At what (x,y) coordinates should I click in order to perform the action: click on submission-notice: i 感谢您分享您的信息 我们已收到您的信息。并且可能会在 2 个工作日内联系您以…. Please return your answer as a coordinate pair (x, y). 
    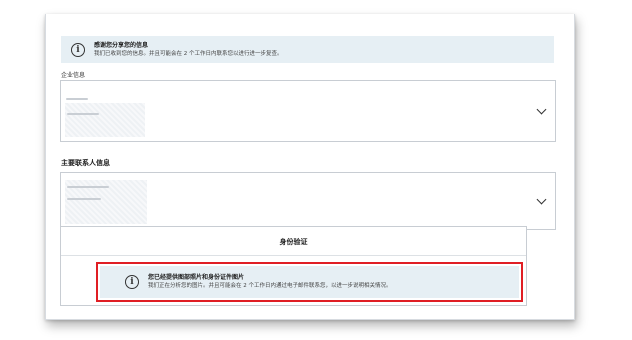
    Looking at the image, I should click on (307, 49).